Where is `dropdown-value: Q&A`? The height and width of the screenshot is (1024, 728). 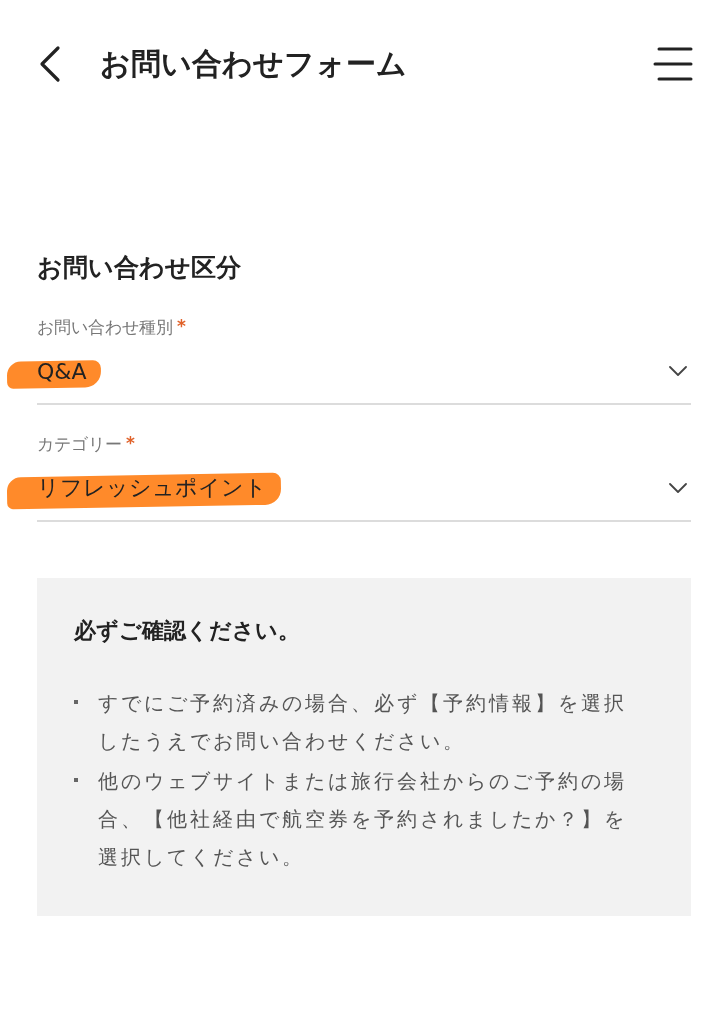
dropdown-value: Q&A is located at coordinates (62, 371).